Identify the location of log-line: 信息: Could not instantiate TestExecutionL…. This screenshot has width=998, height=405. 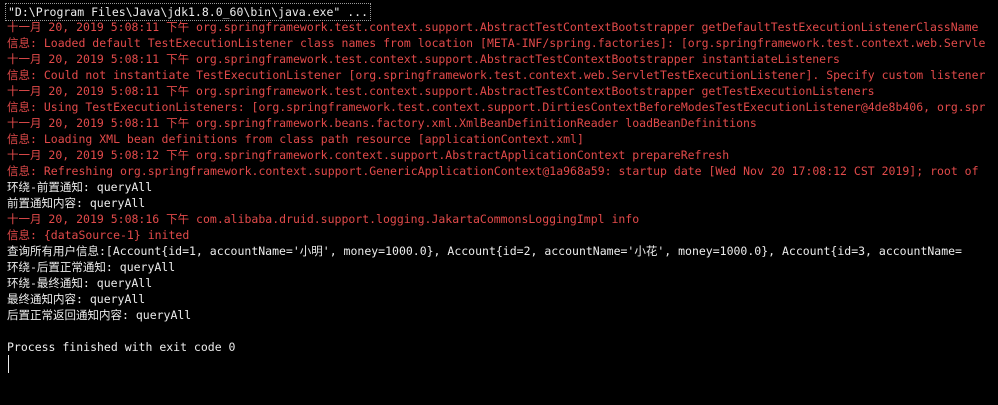
(496, 75).